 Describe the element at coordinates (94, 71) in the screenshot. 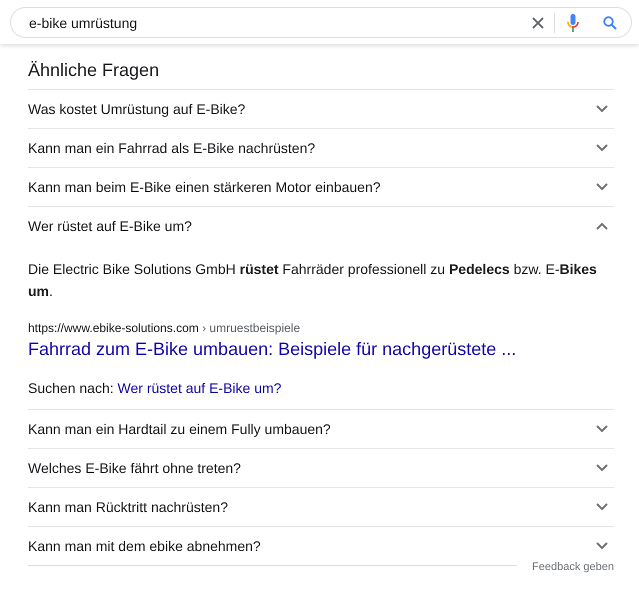

I see `section-heading: Ähnliche Fragen` at that location.